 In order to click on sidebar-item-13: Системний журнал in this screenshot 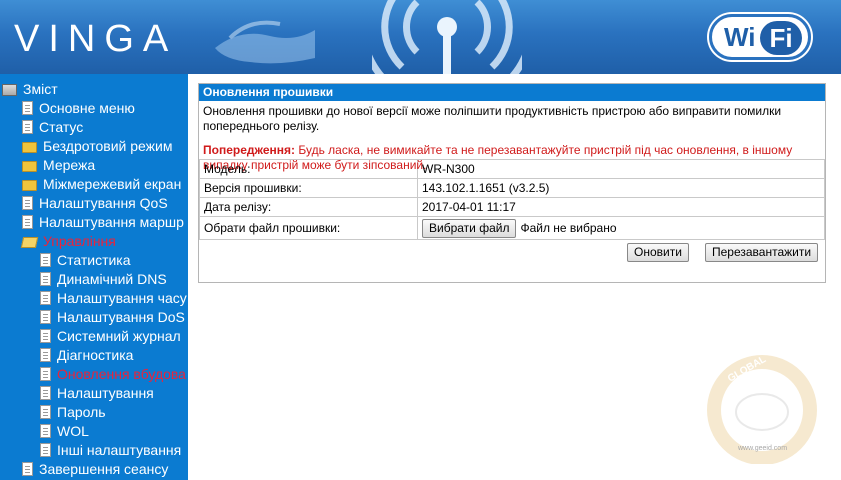, I will do `click(110, 336)`.